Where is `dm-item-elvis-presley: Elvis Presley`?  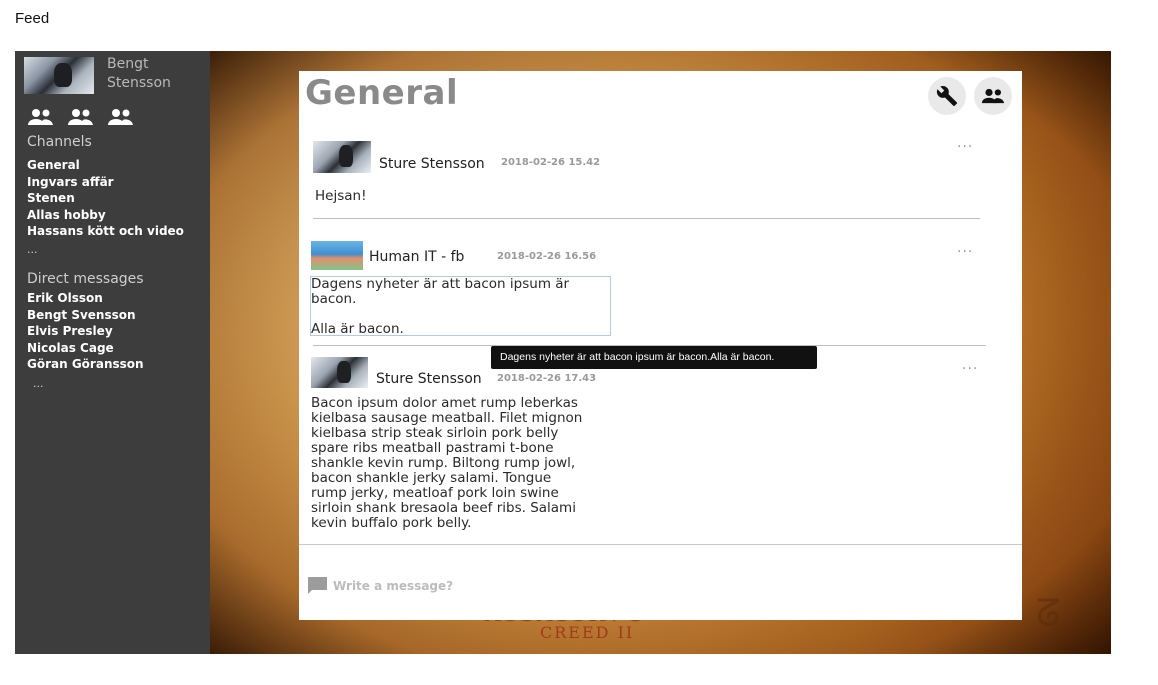
dm-item-elvis-presley: Elvis Presley is located at coordinates (85, 331).